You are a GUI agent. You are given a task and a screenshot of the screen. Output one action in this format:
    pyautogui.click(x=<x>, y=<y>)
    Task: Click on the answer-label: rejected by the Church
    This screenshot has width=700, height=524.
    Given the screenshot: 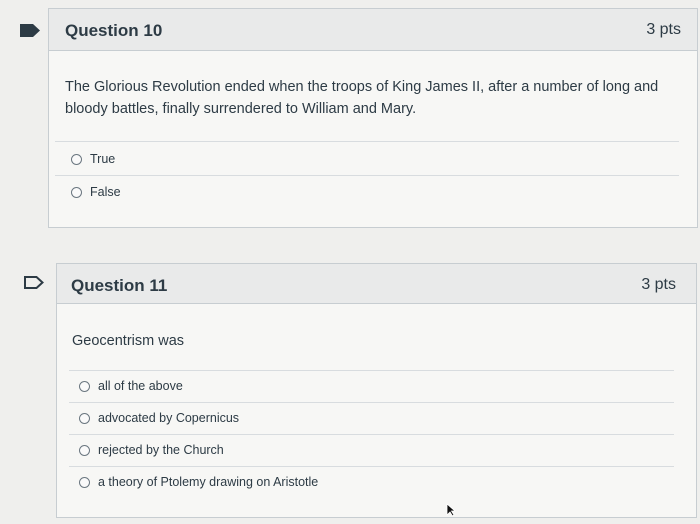 What is the action you would take?
    pyautogui.click(x=161, y=450)
    